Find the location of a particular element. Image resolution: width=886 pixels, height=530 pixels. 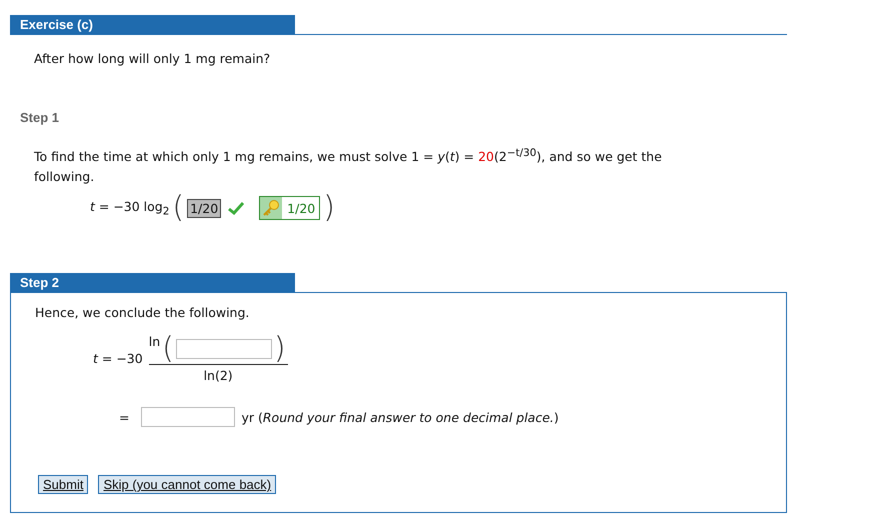

step-label: Step 1 is located at coordinates (40, 117).